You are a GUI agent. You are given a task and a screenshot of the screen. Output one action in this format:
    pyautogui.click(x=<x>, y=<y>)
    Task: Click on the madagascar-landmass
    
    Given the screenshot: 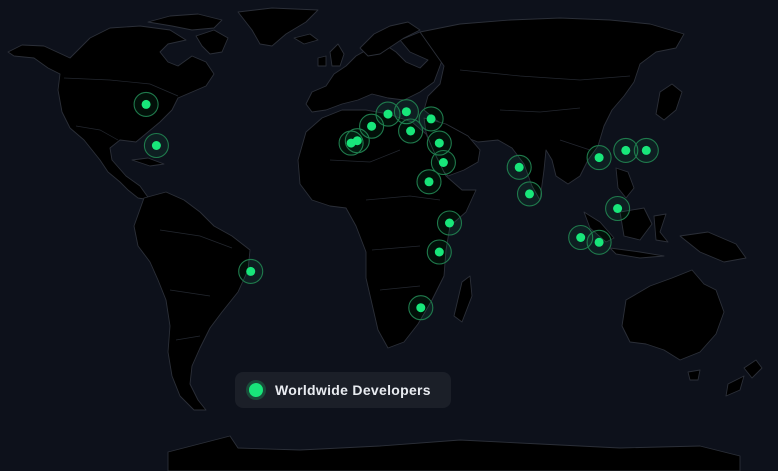 What is the action you would take?
    pyautogui.click(x=463, y=299)
    